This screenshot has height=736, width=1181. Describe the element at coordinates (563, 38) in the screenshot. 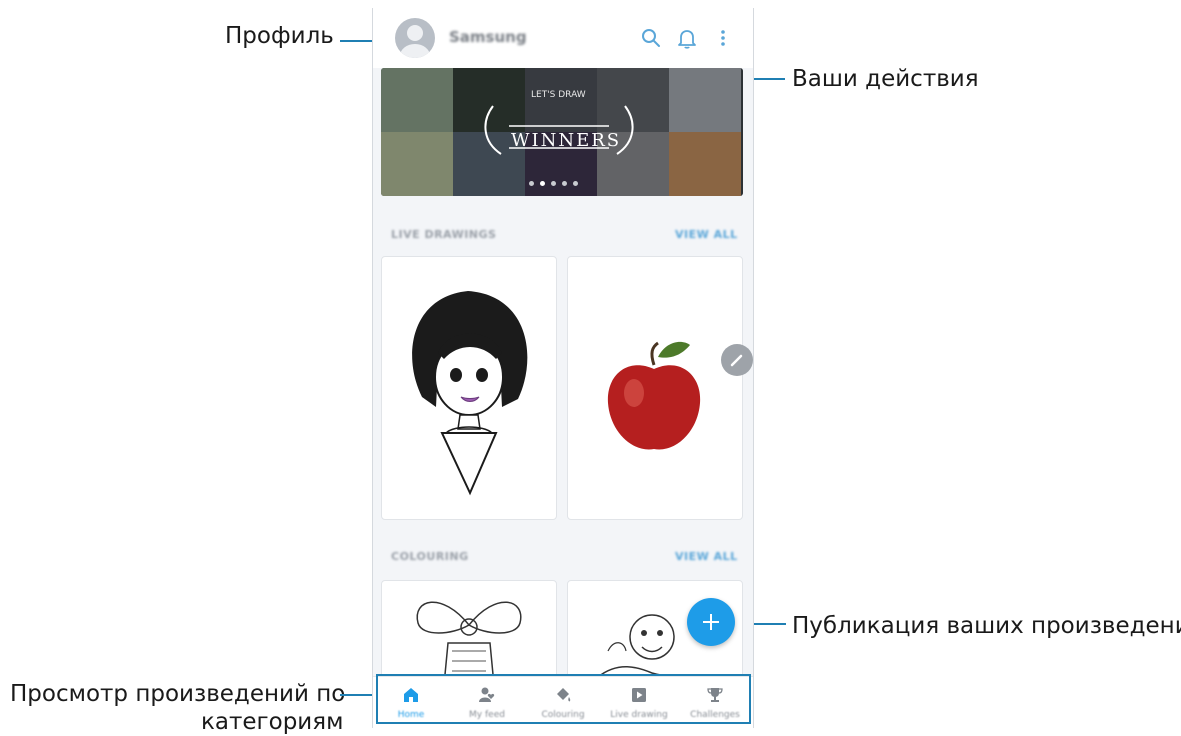

I see `app-bar: Samsung` at that location.